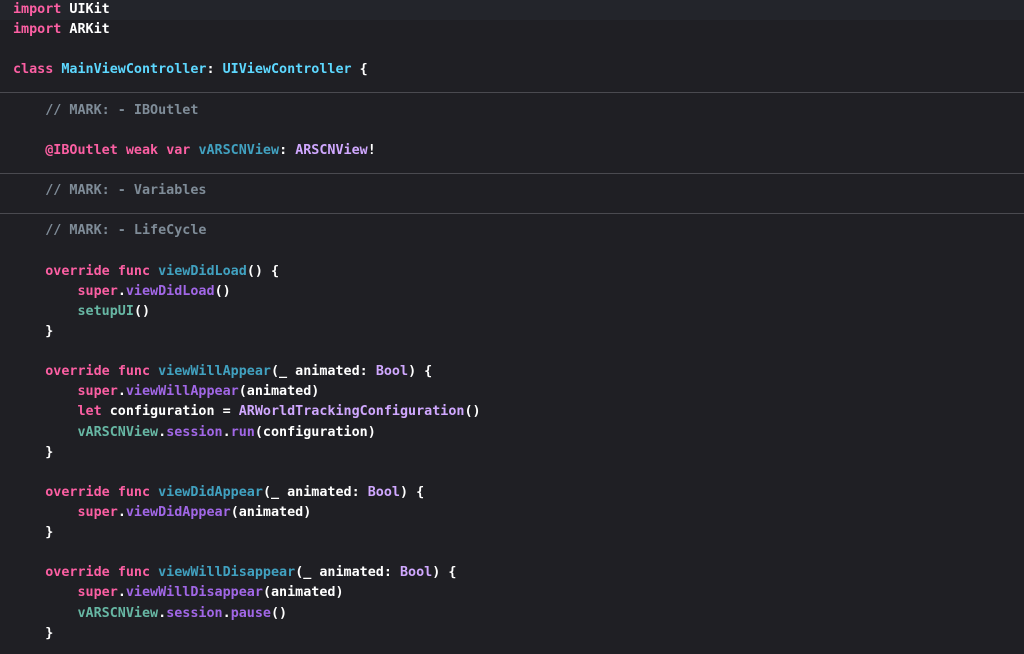 The image size is (1024, 654). I want to click on code-token-plain: !, so click(371, 150).